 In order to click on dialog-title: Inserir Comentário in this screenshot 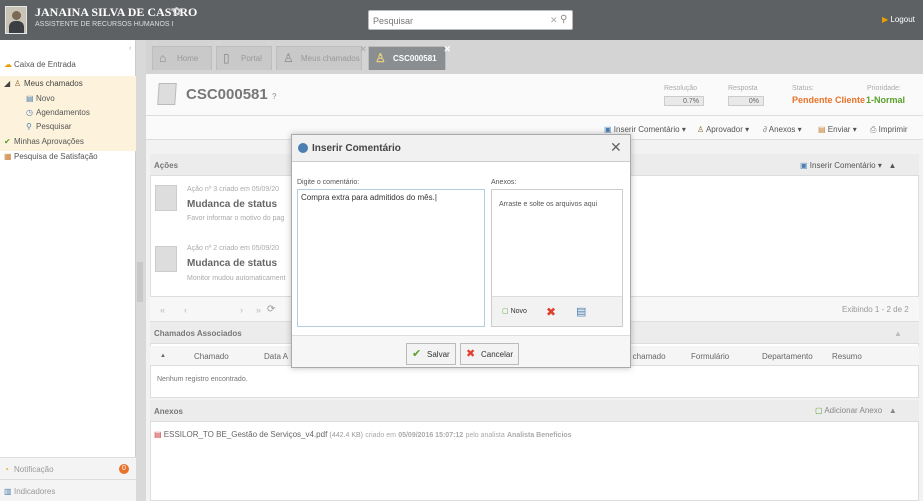, I will do `click(356, 148)`.